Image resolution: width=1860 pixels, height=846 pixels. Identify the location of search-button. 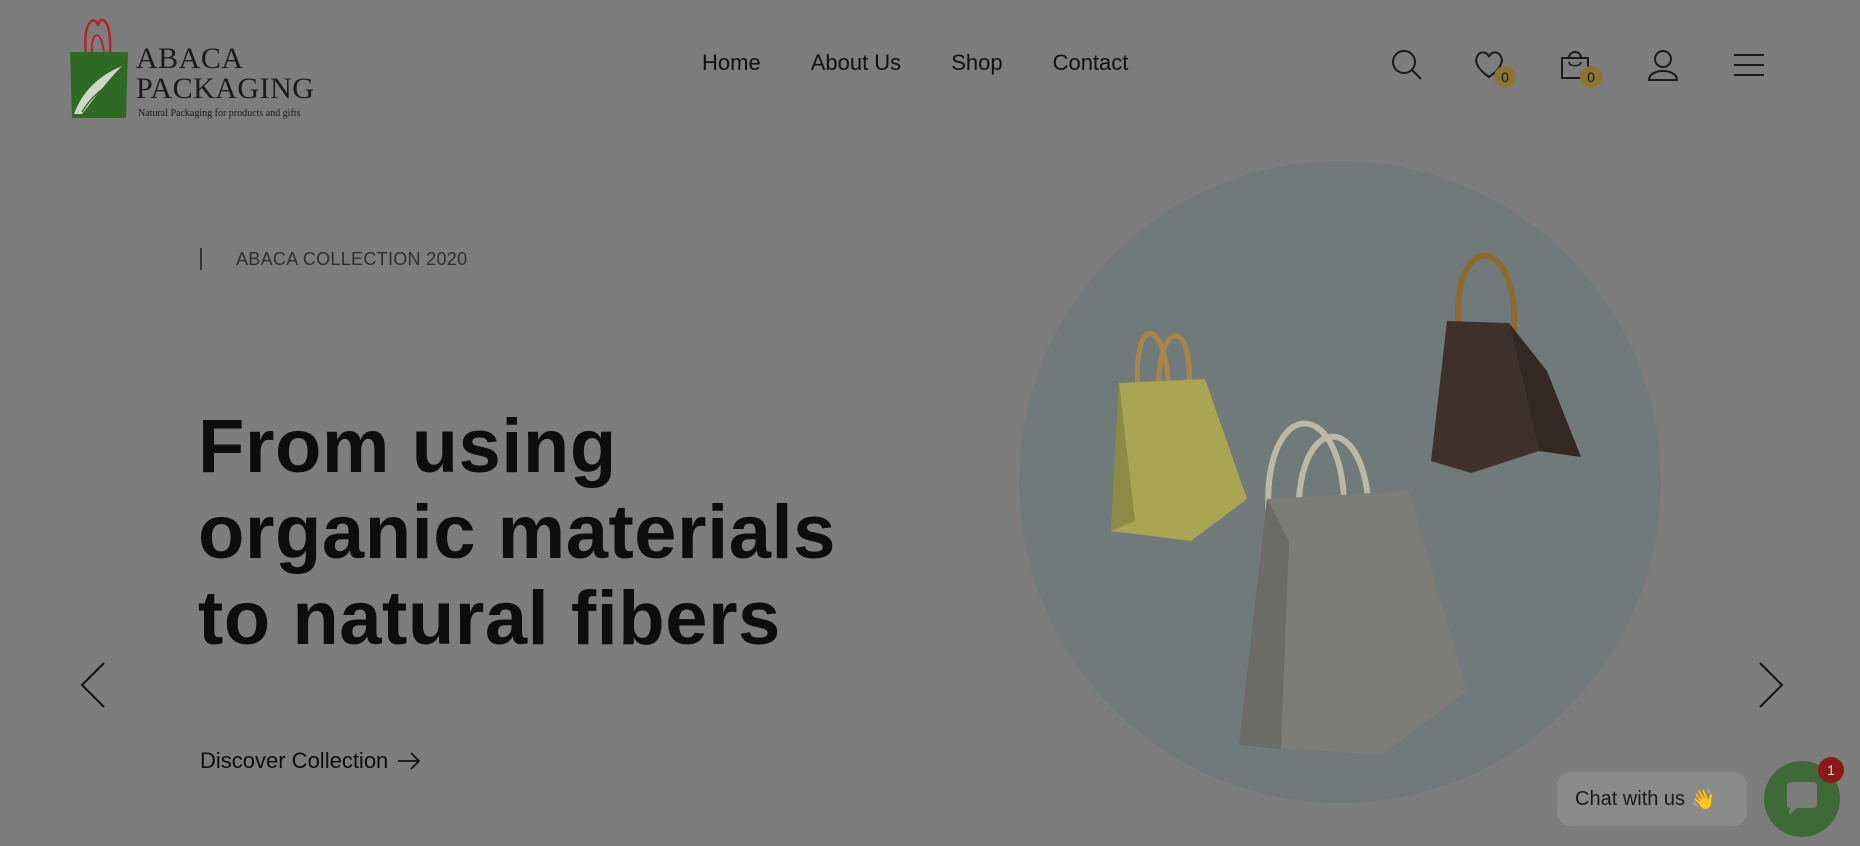
(1408, 66).